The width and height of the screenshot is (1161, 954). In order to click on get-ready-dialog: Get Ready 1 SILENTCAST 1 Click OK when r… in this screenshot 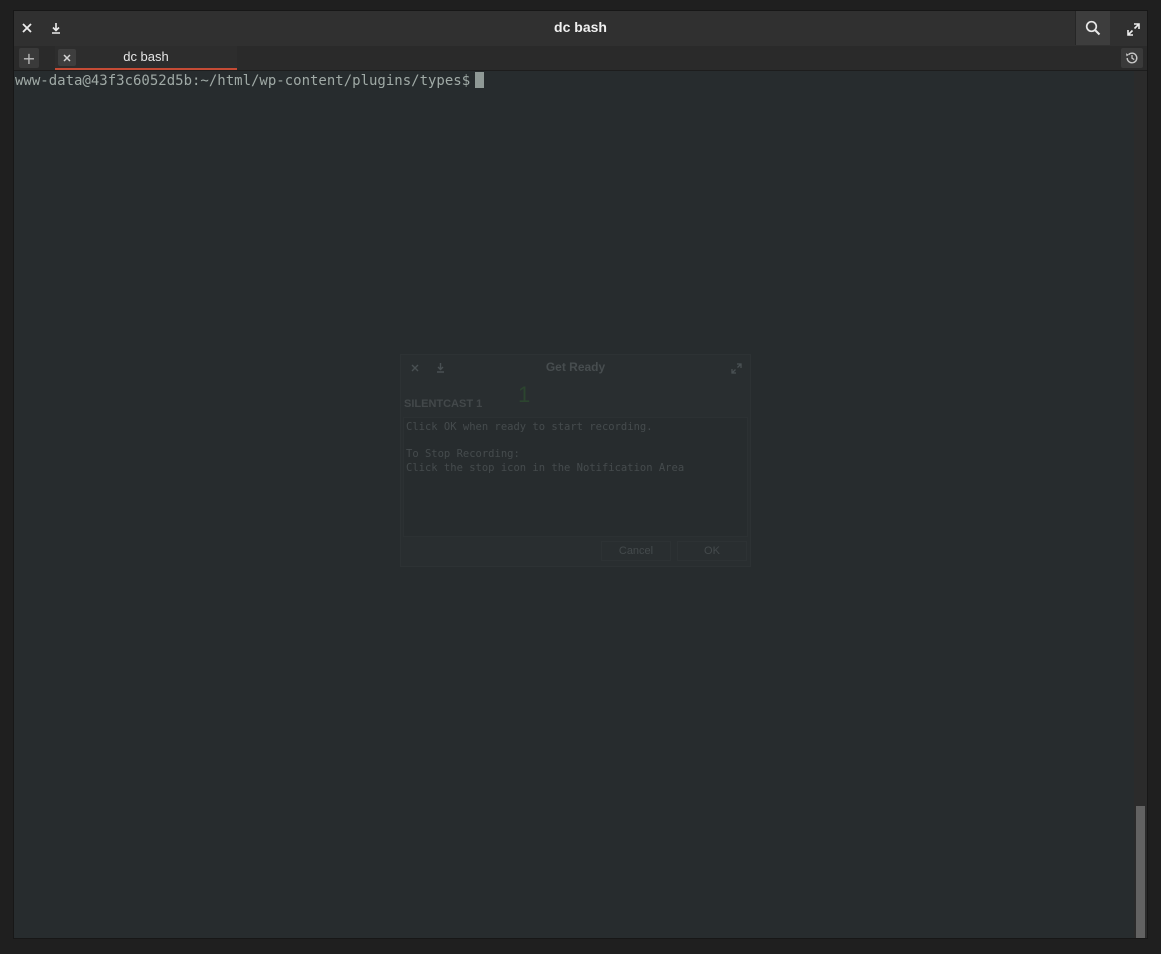, I will do `click(575, 460)`.